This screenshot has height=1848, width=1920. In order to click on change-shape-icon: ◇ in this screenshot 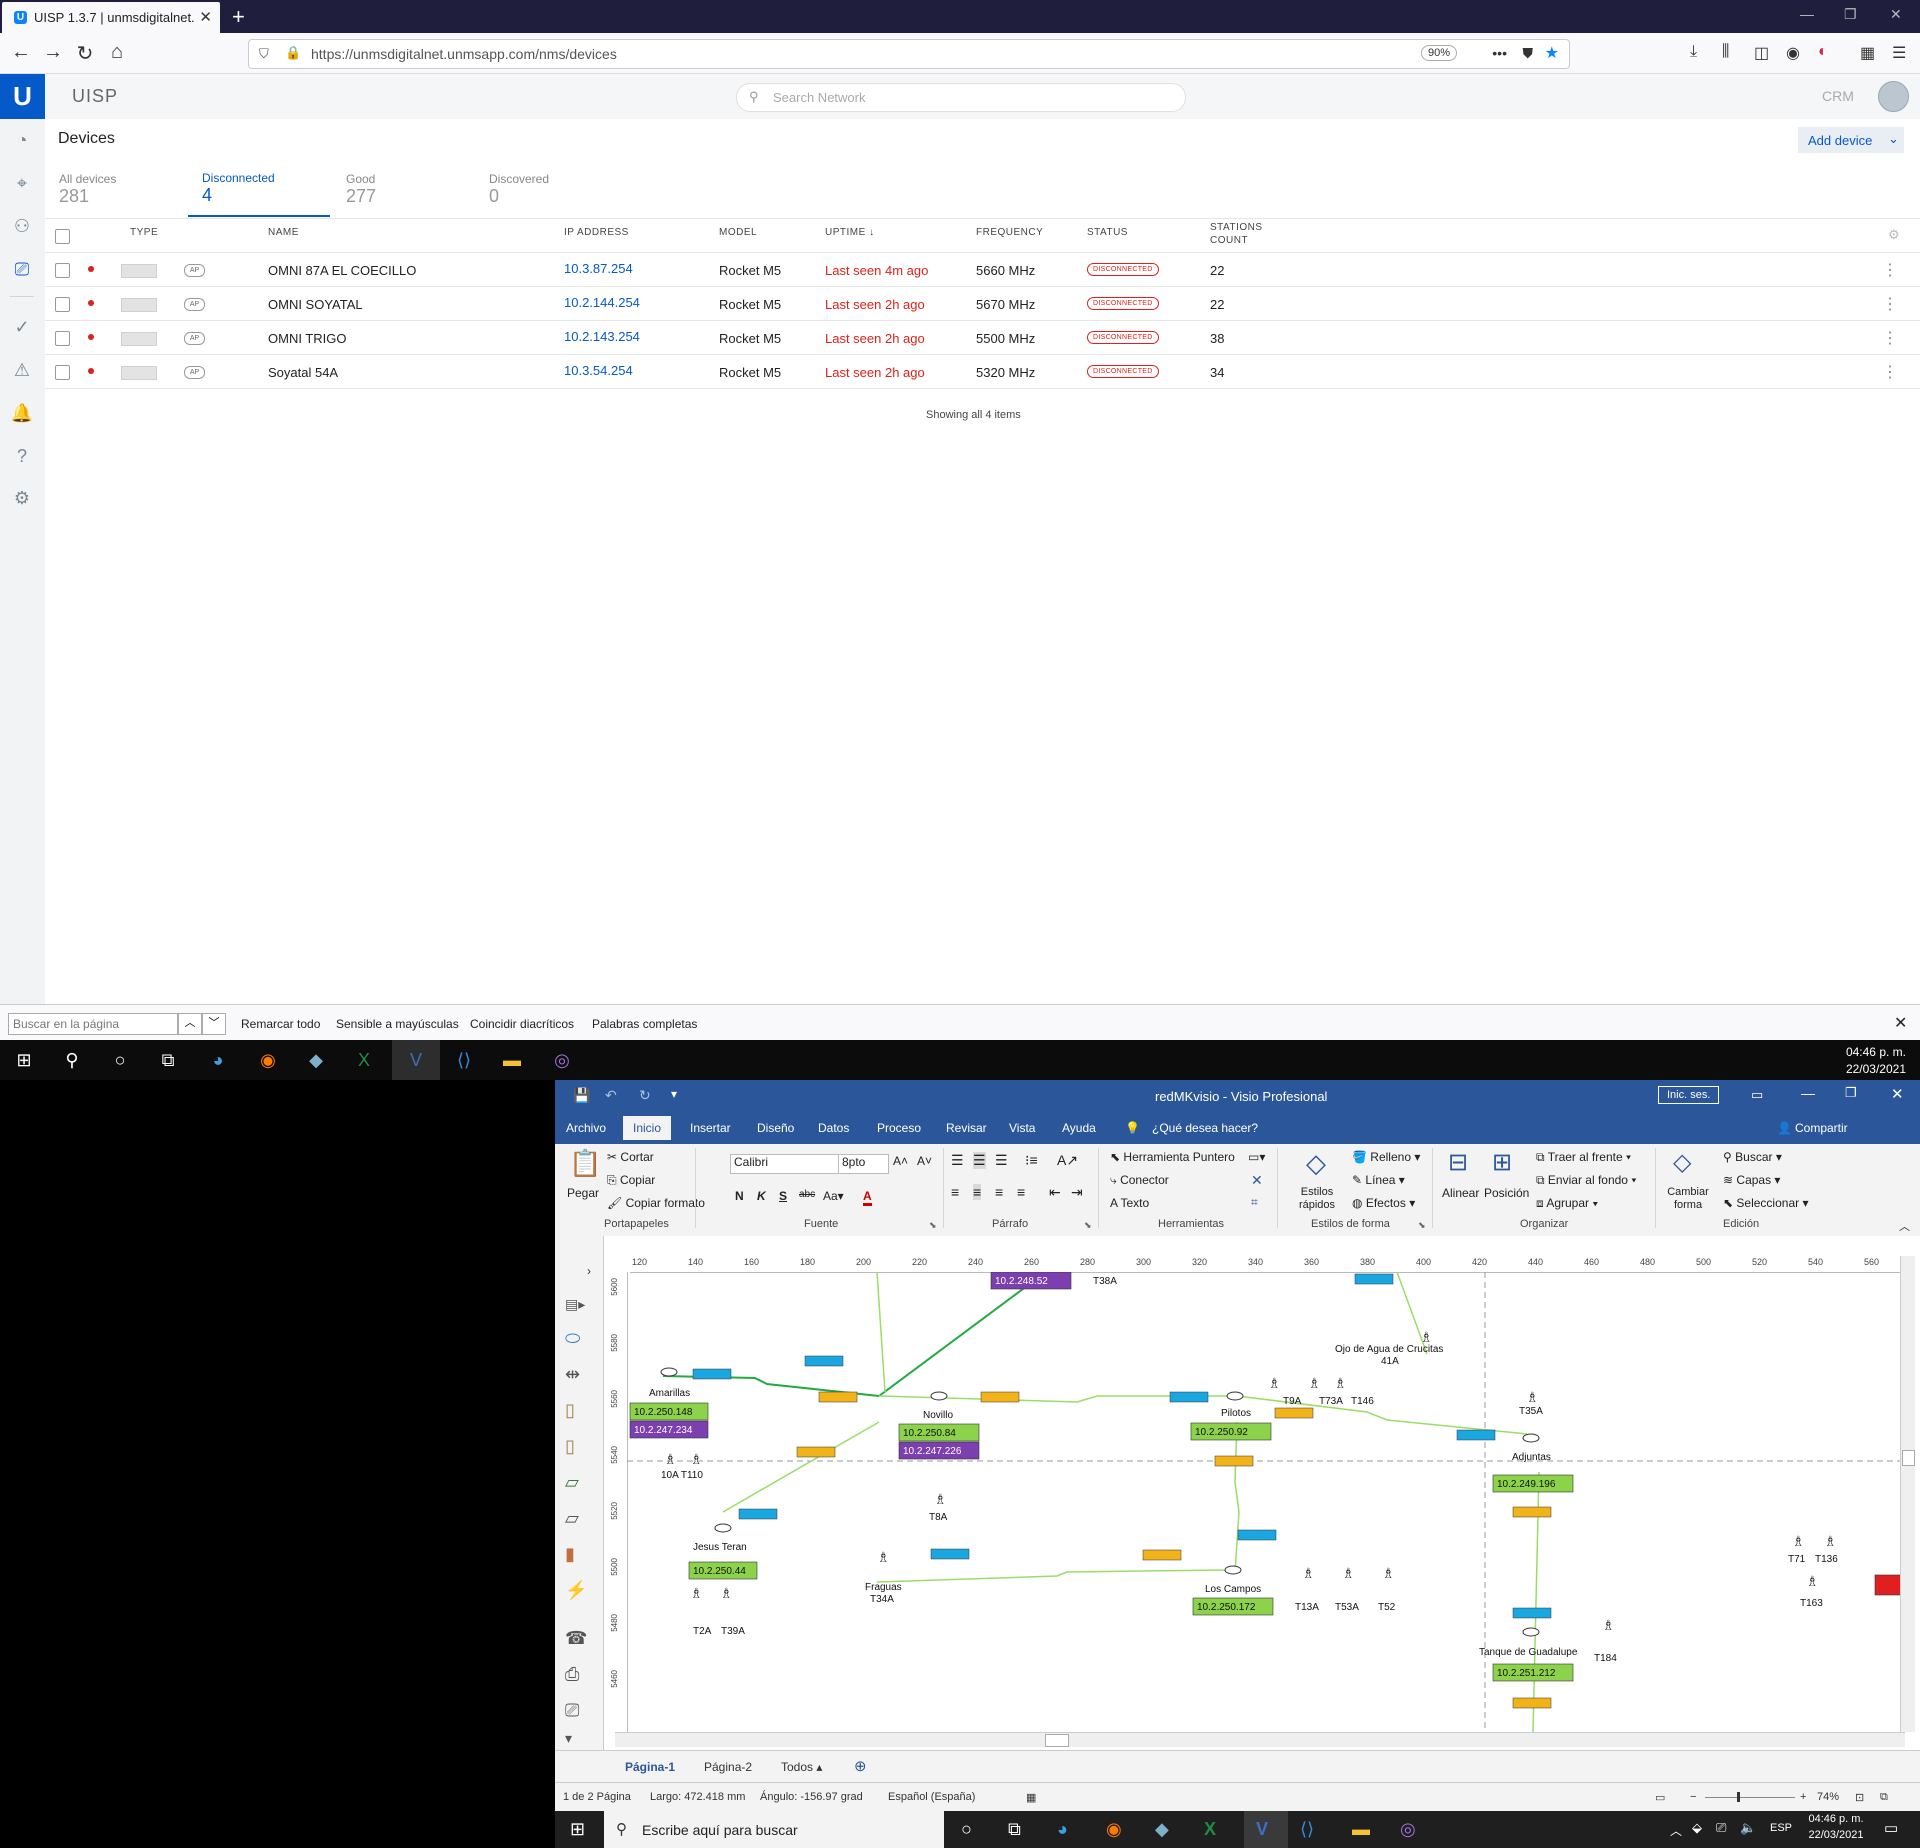, I will do `click(1682, 1162)`.